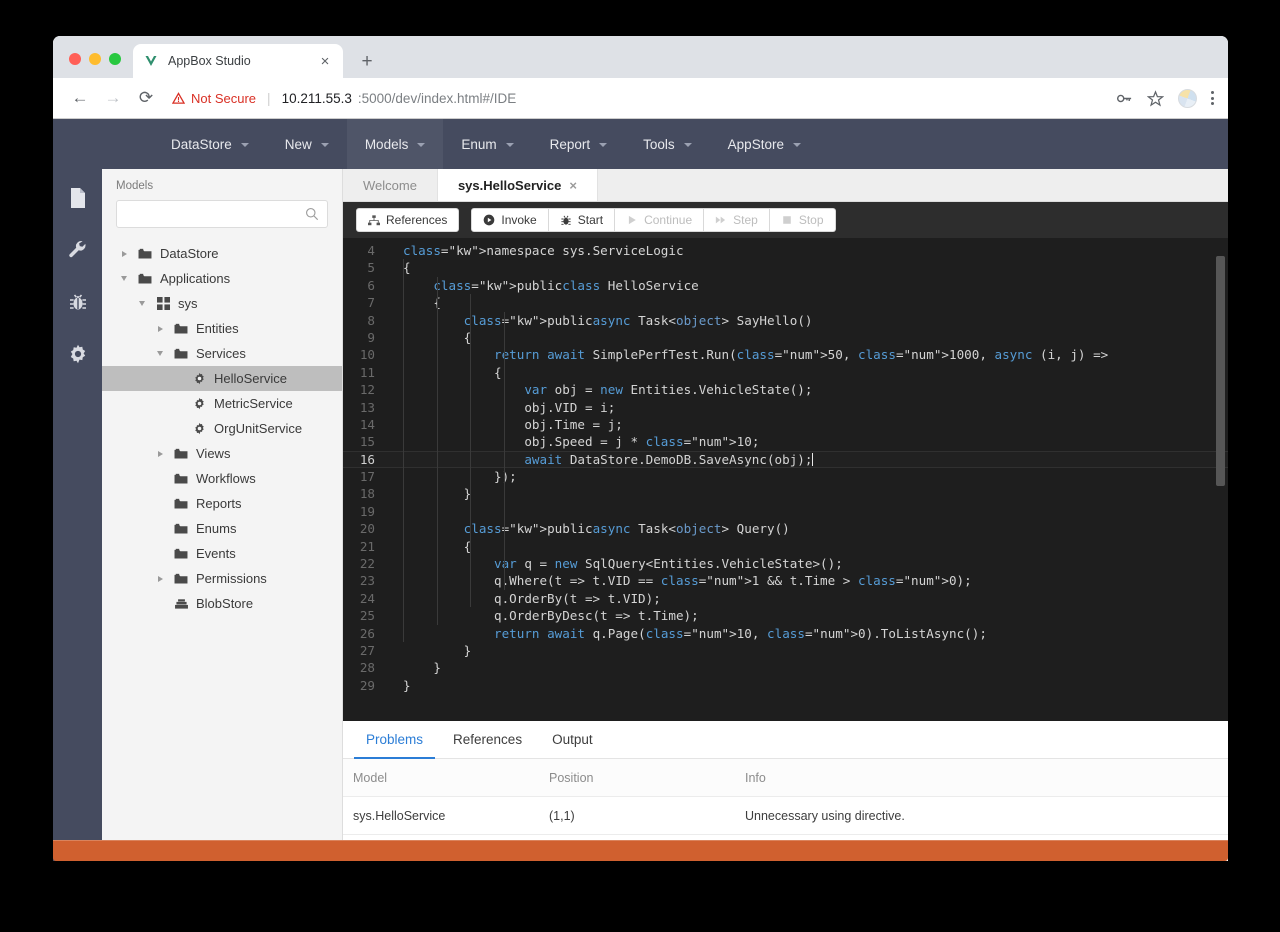  Describe the element at coordinates (113, 98) in the screenshot. I see `forward-icon: →` at that location.